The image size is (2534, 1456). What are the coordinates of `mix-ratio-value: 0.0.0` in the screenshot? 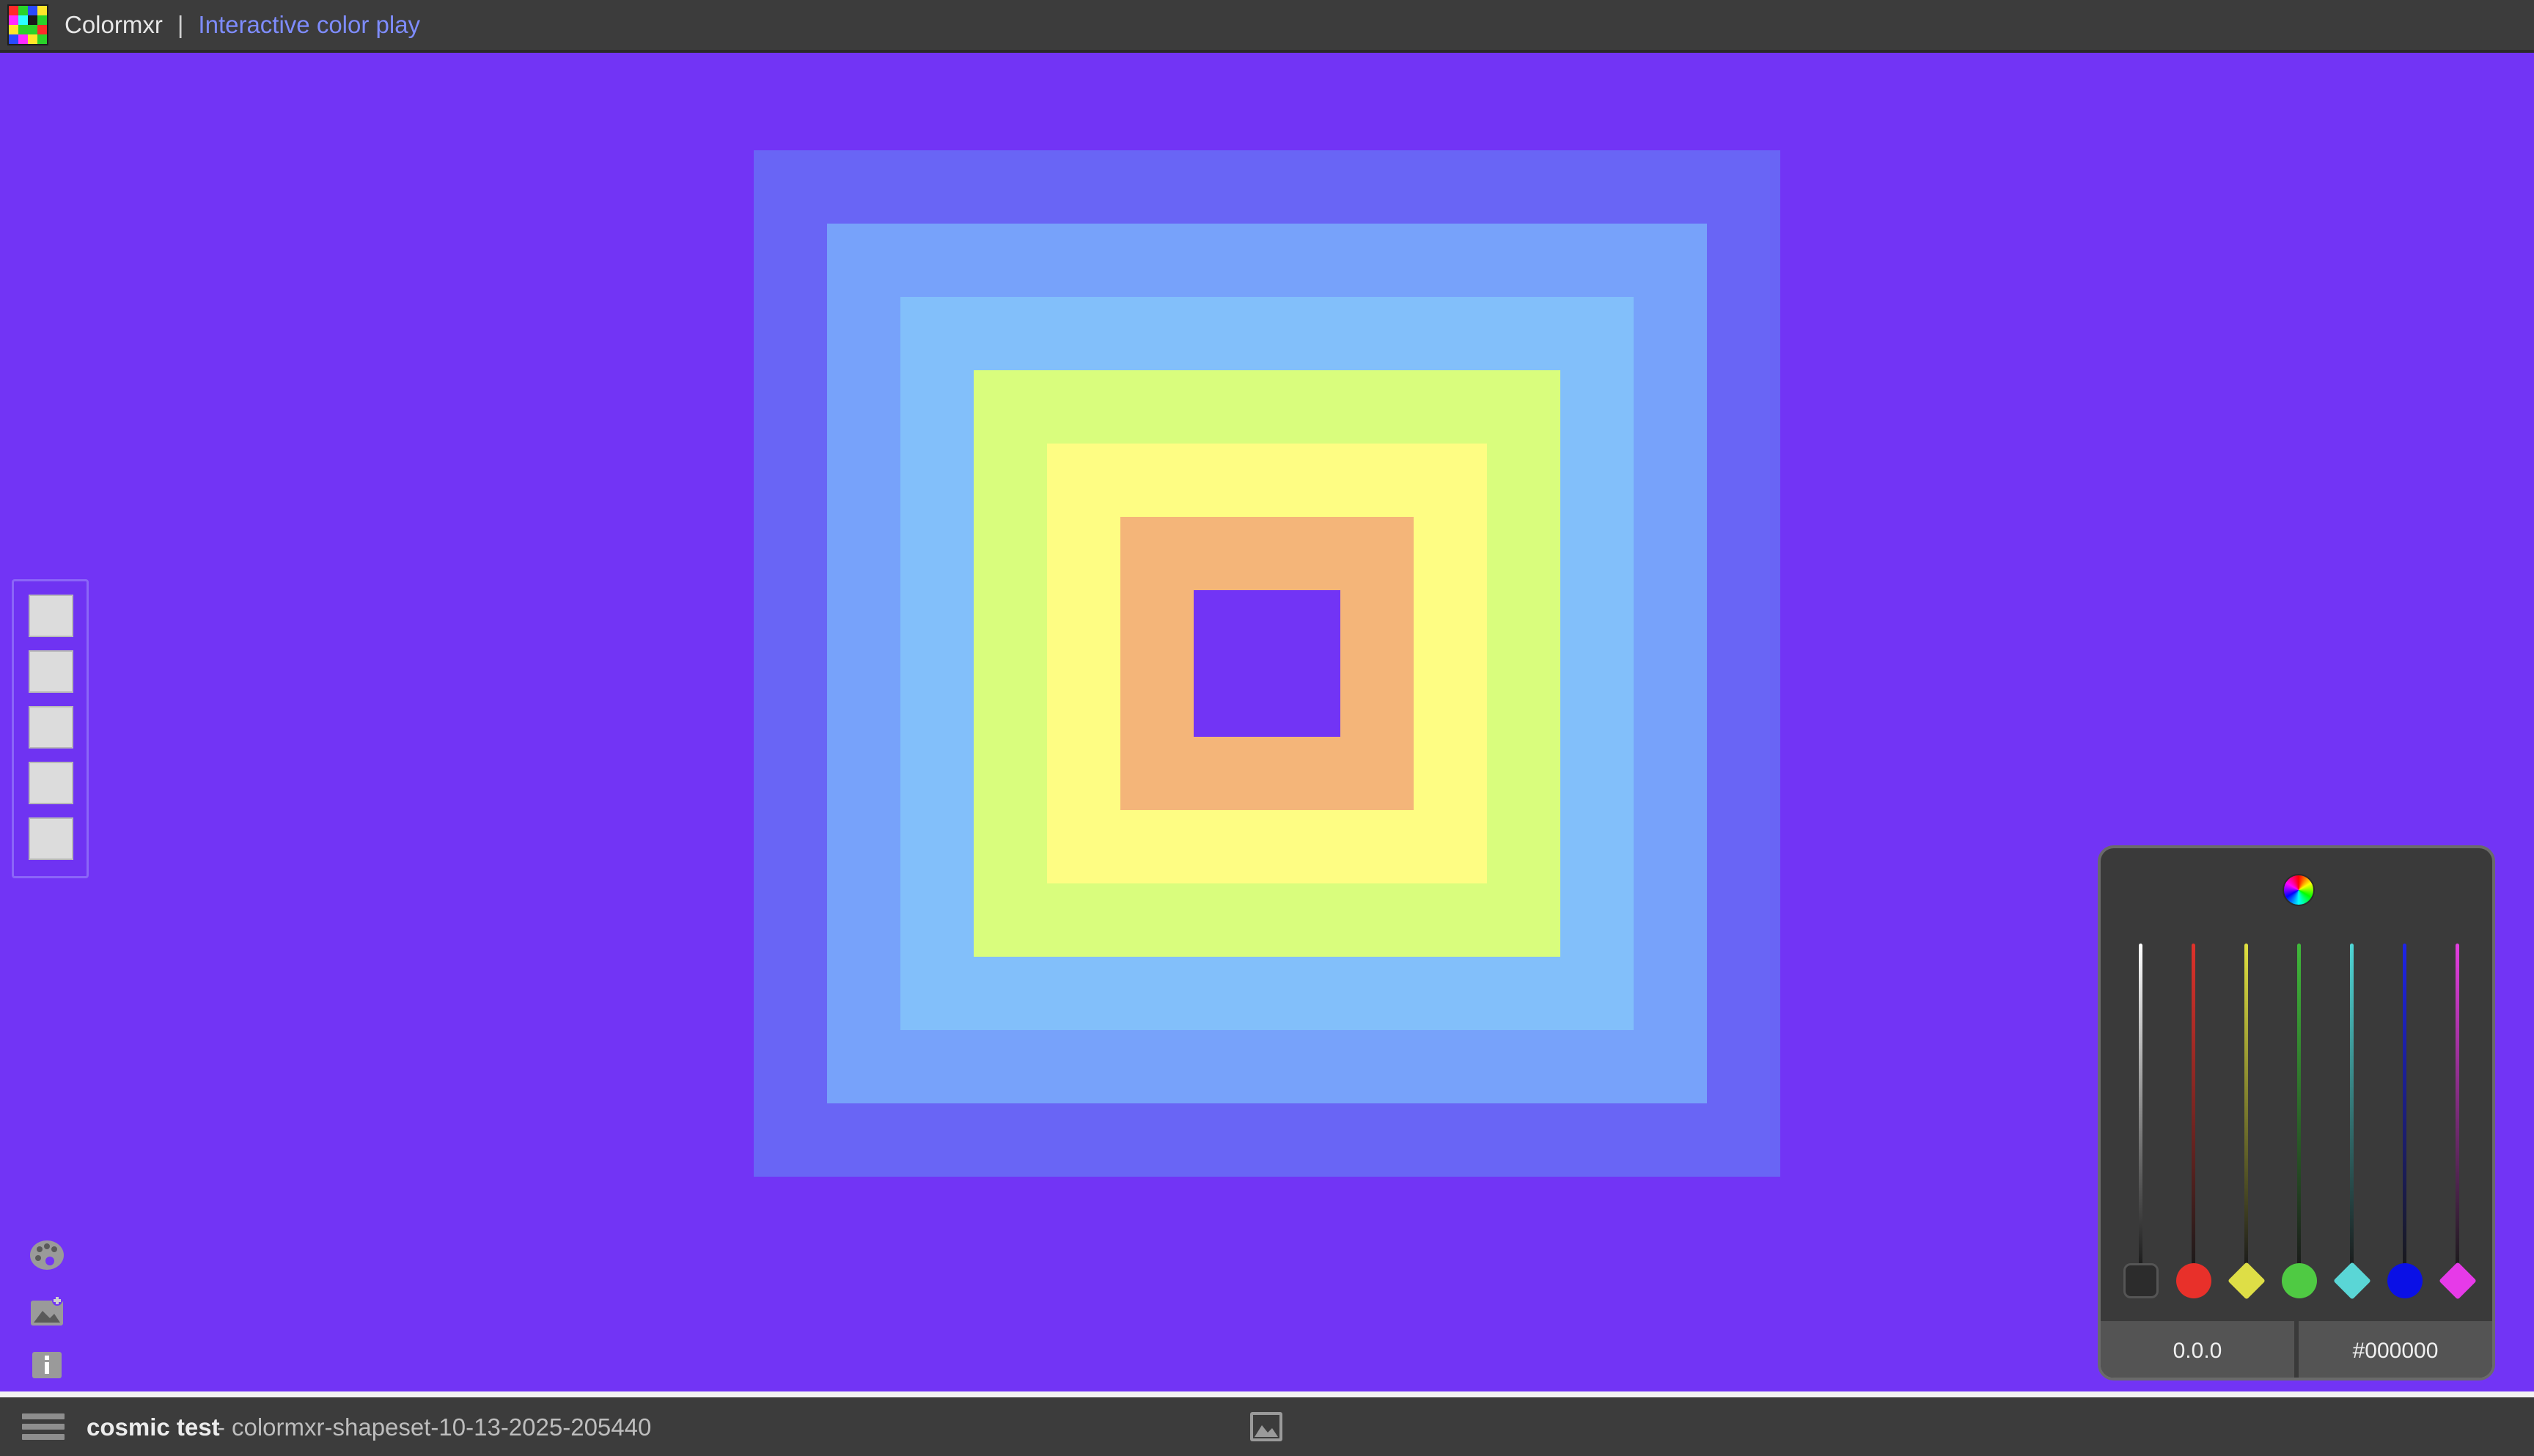 It's located at (2197, 1349).